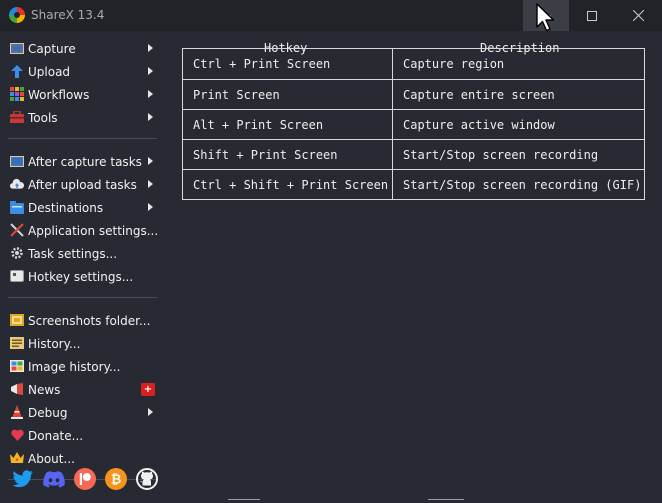  Describe the element at coordinates (23, 479) in the screenshot. I see `twitter-icon` at that location.